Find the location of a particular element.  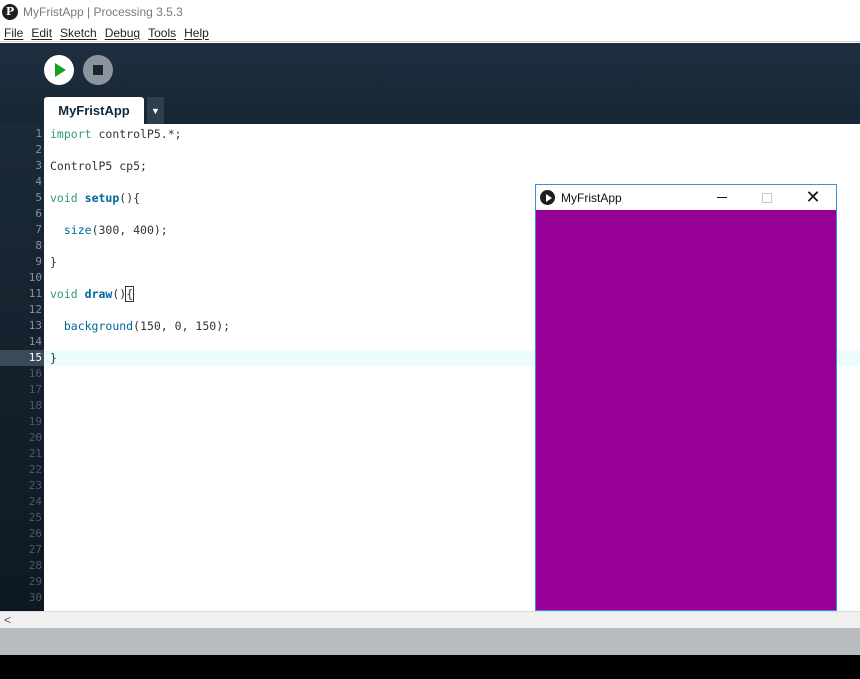

menu-edit: Edit is located at coordinates (41, 33).